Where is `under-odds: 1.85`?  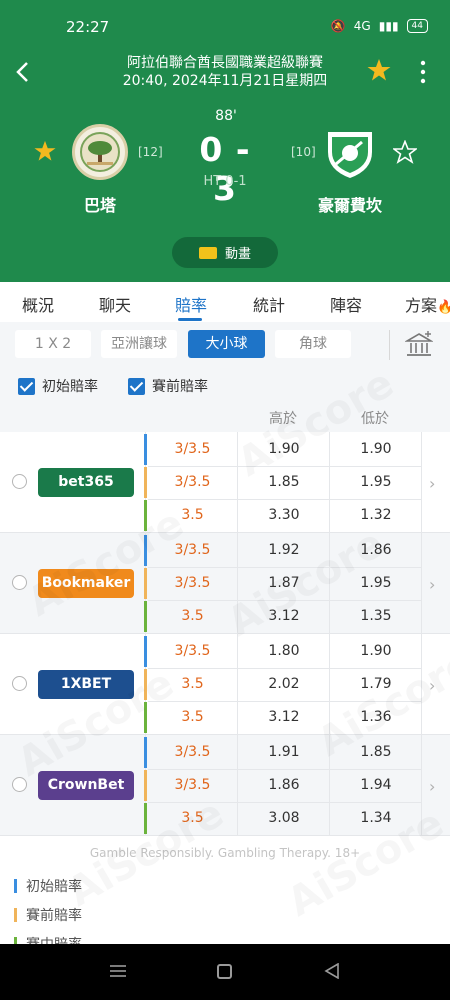 under-odds: 1.85 is located at coordinates (376, 752).